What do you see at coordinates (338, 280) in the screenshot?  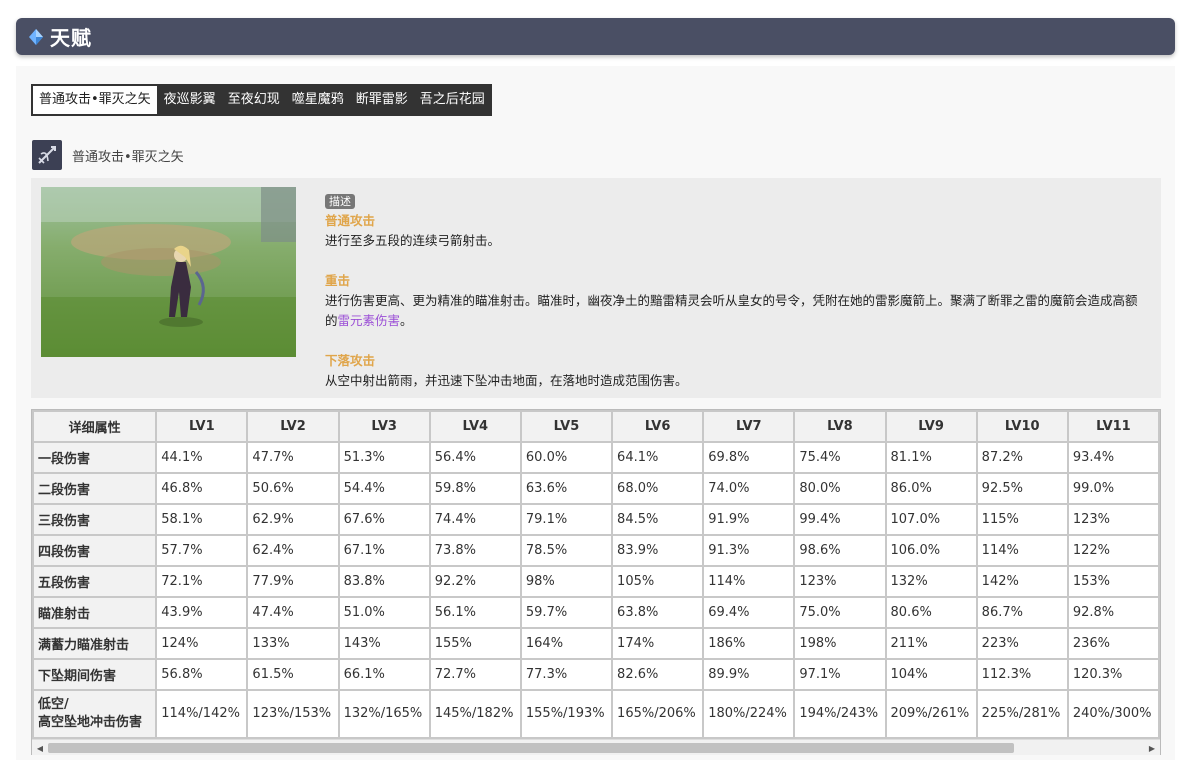 I see `charged-attack-title: 重击` at bounding box center [338, 280].